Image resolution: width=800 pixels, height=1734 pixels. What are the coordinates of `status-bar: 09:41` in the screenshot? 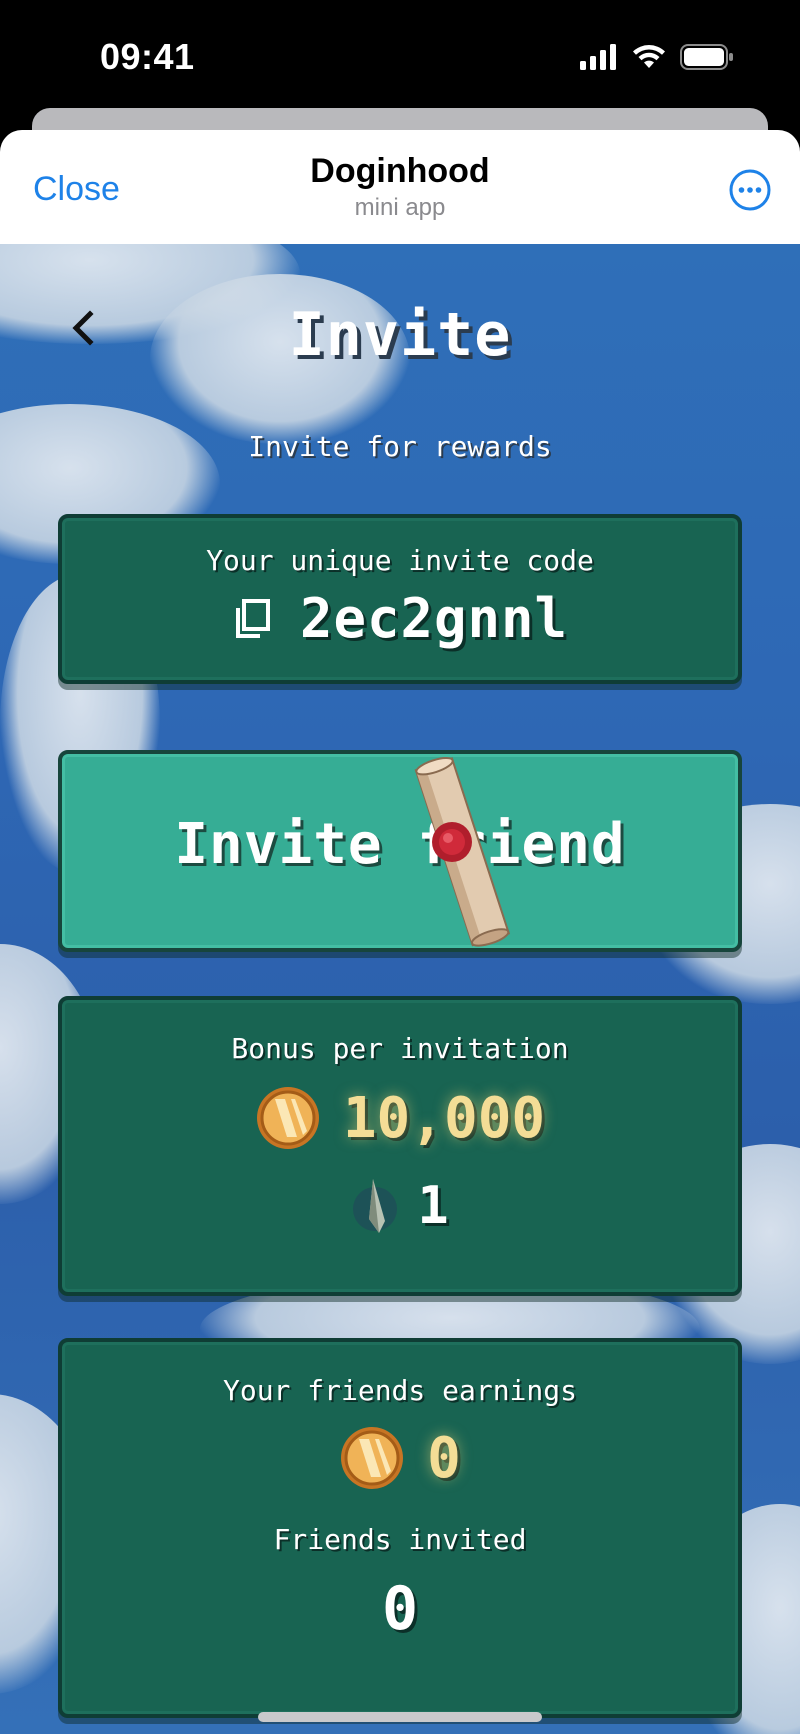 It's located at (400, 55).